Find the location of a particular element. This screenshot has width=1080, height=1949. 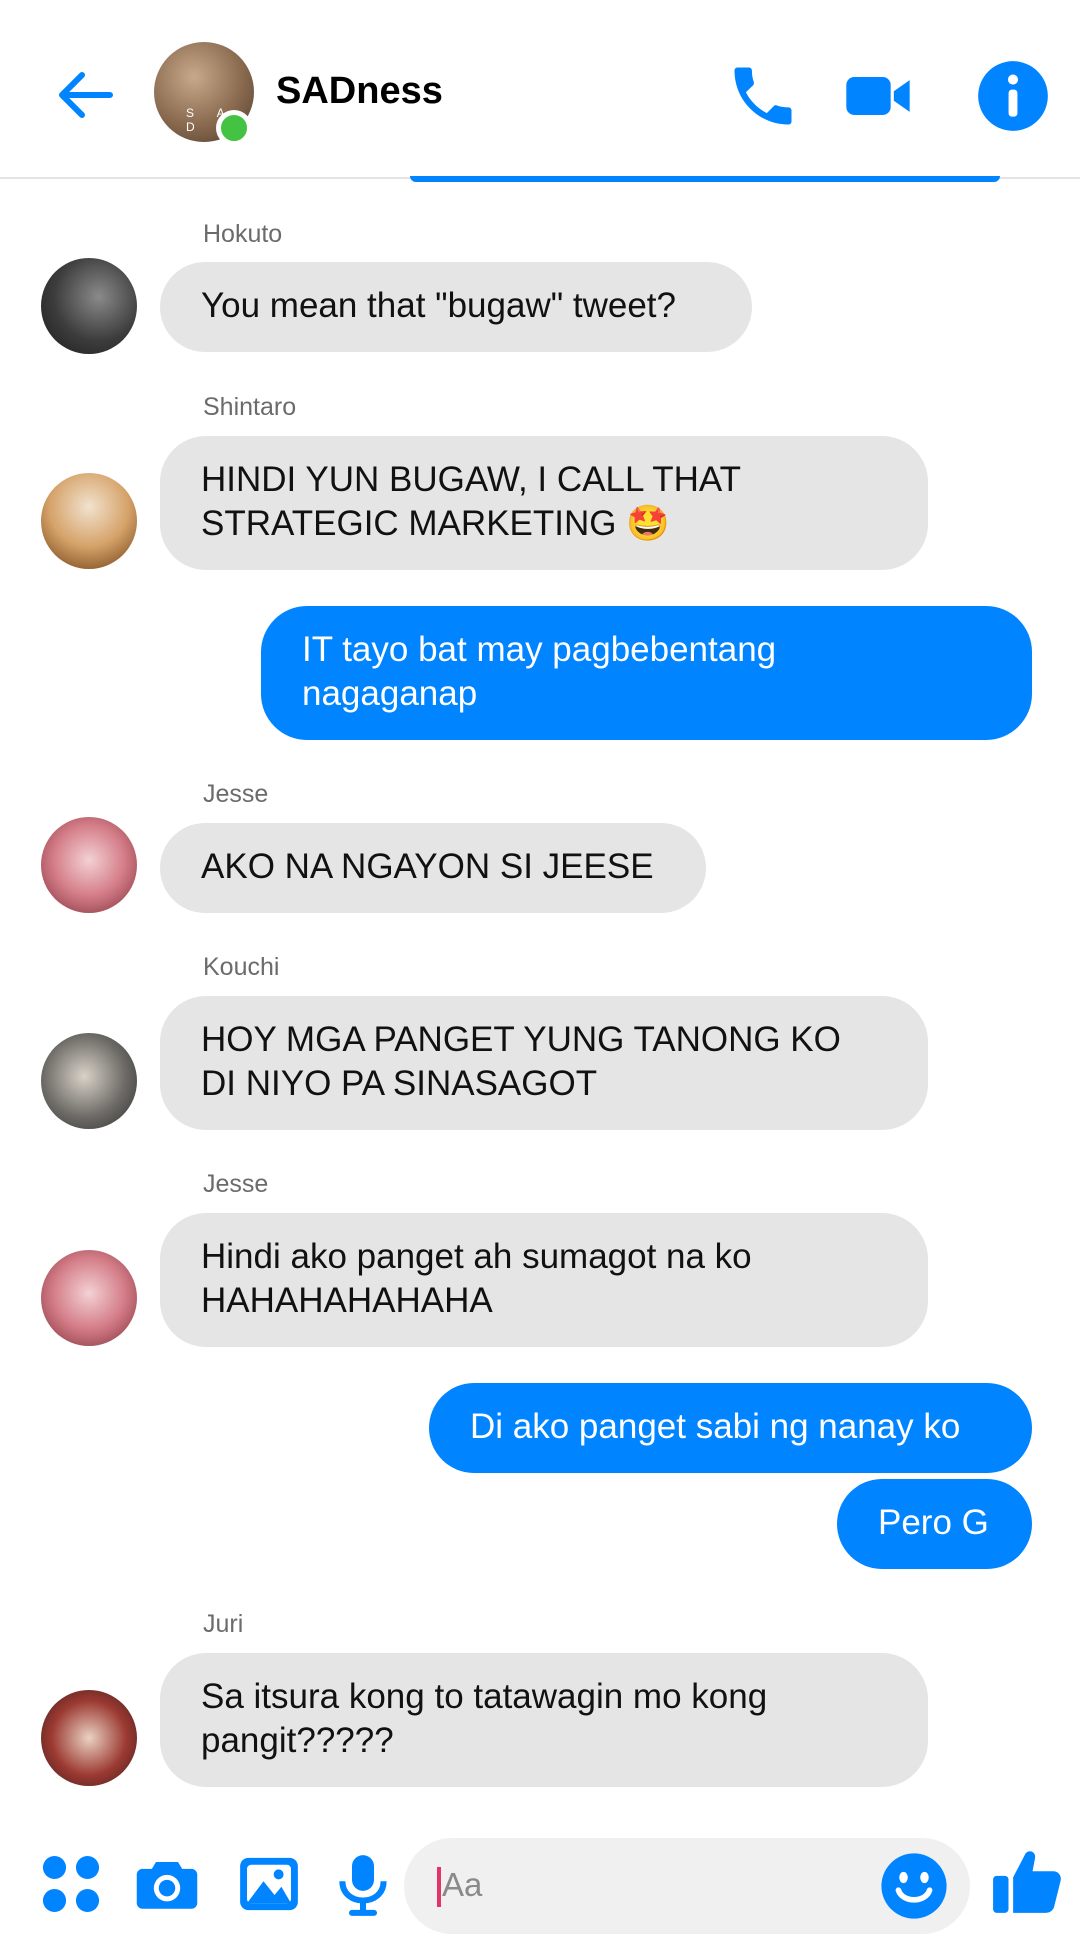

message-text-line: Sa itsura kong to tatawagin mo kong is located at coordinates (484, 1696).